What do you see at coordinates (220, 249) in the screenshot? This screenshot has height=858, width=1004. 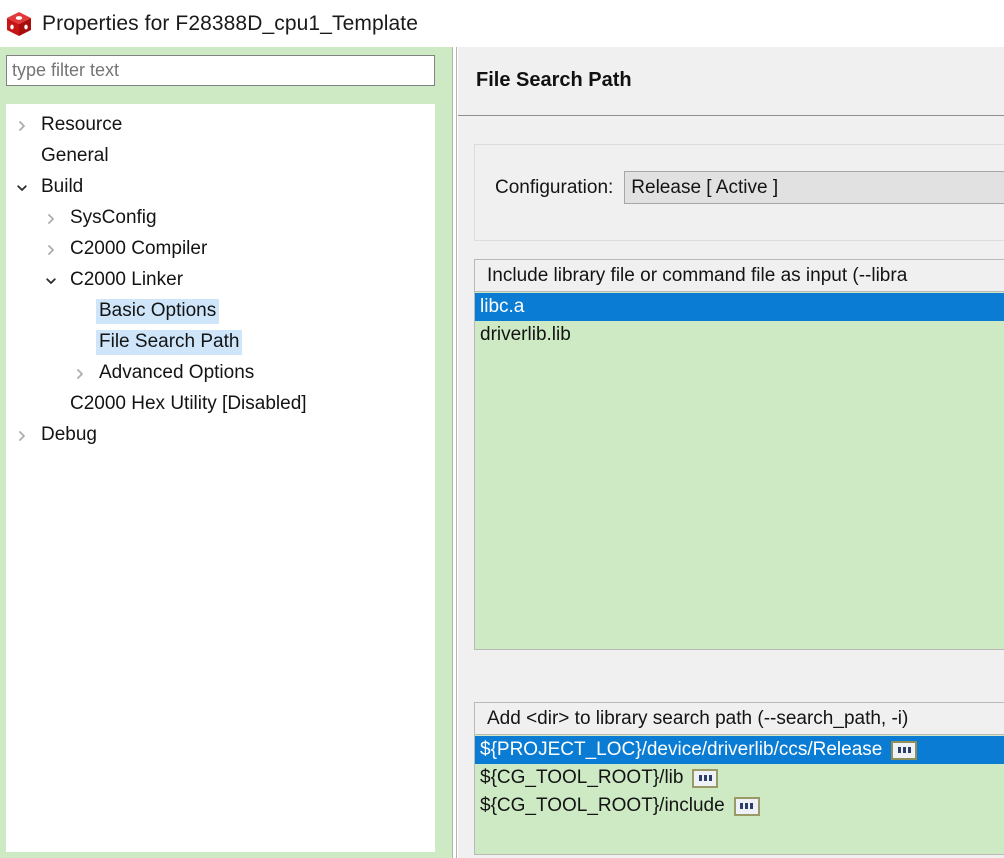 I see `tree-item-c2000-compiler: C2000 Compiler` at bounding box center [220, 249].